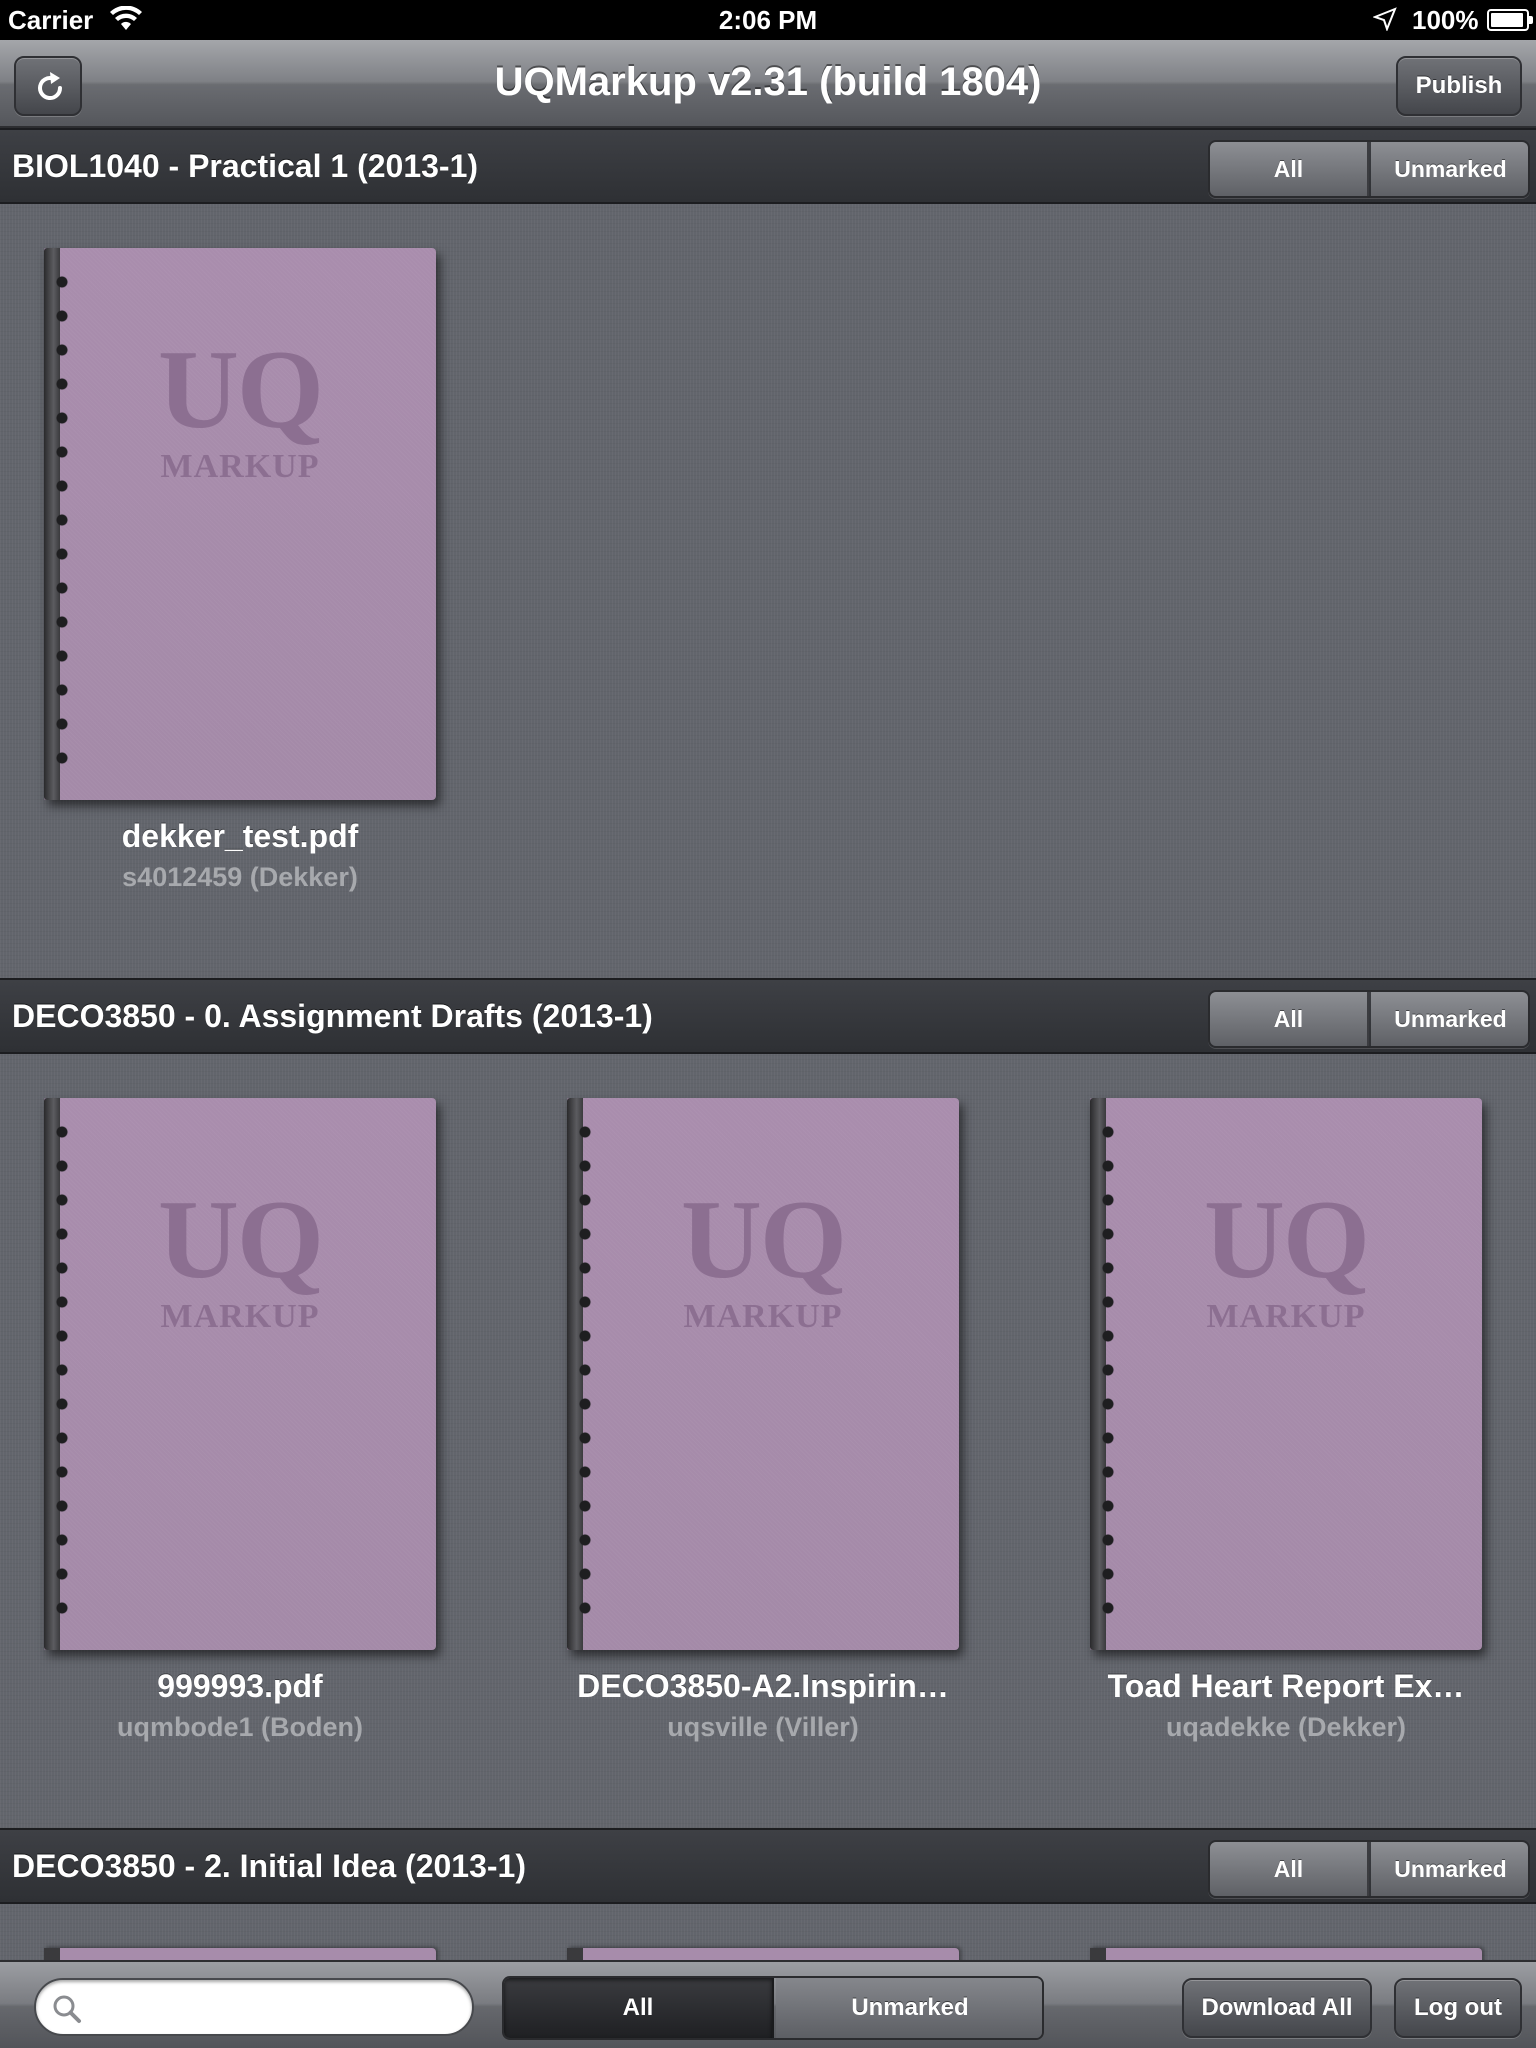 Image resolution: width=1536 pixels, height=2048 pixels. I want to click on status-bar: Carrier 2:06 PM 100%, so click(768, 20).